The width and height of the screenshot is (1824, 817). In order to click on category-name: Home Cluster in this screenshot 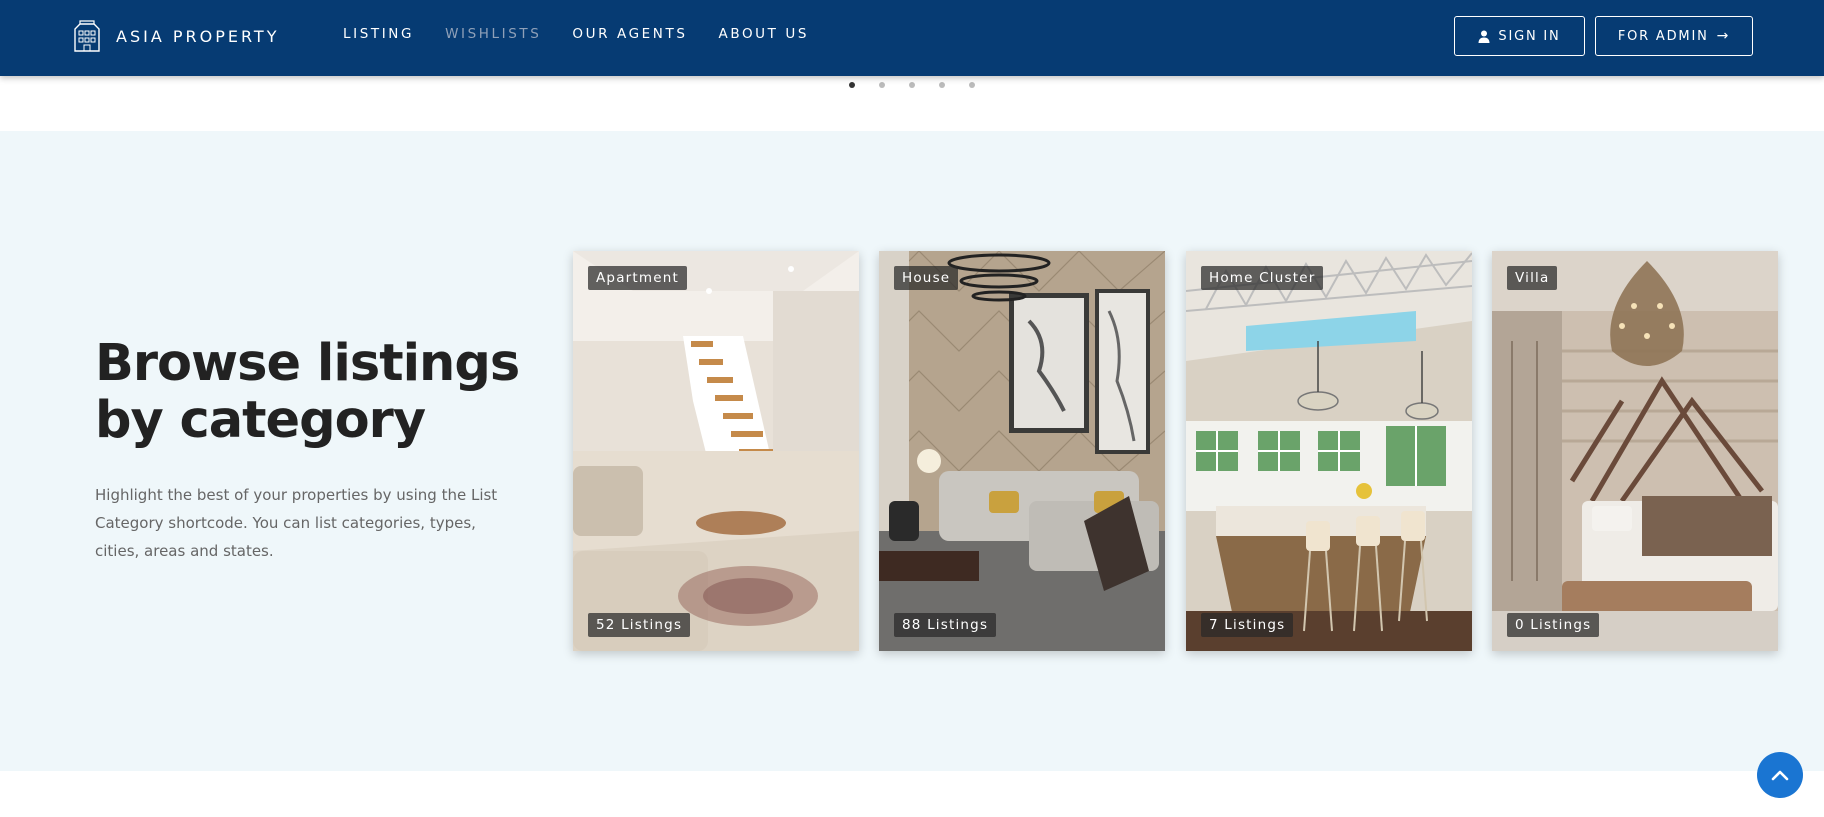, I will do `click(1262, 278)`.